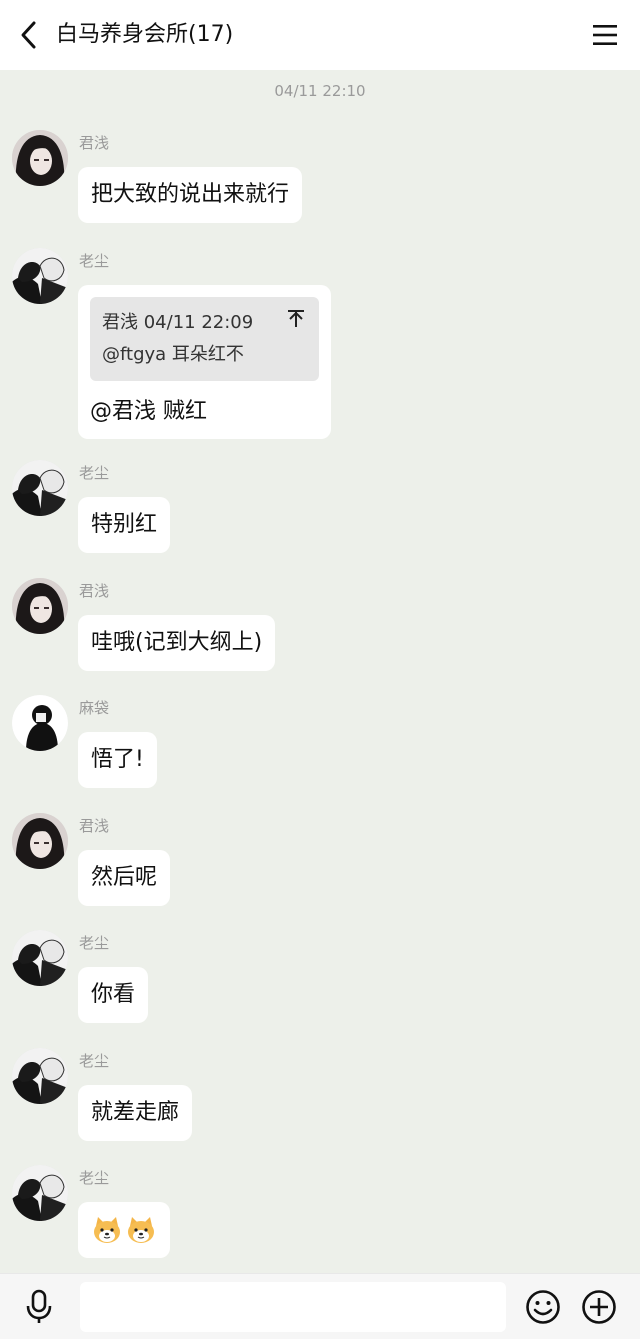 This screenshot has width=640, height=1339. I want to click on microphone-icon, so click(39, 1306).